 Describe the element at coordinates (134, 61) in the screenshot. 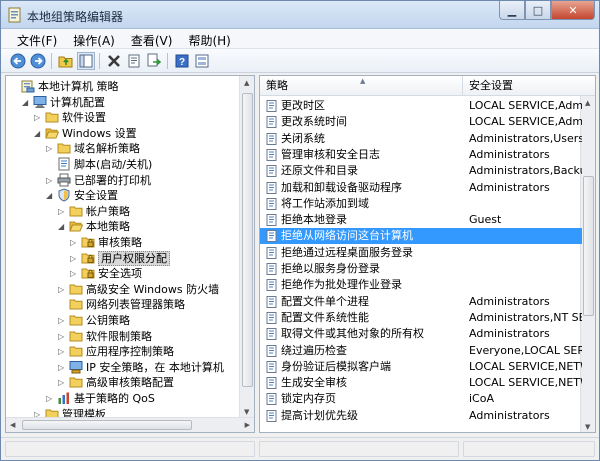

I see `properties-button` at that location.